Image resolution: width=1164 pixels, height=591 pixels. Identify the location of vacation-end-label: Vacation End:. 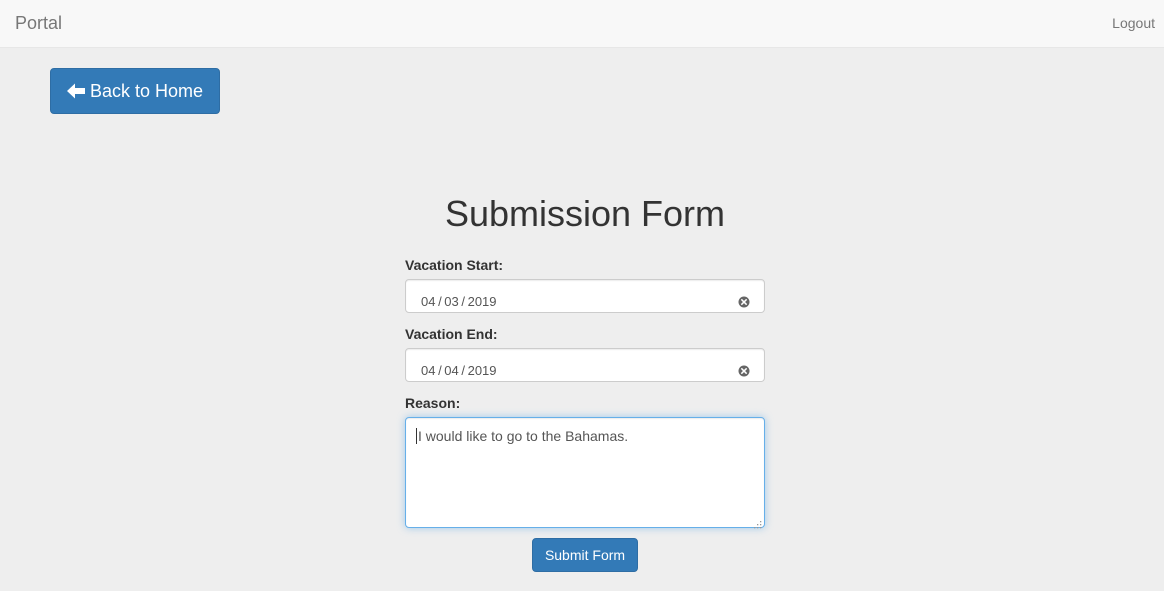
(451, 334).